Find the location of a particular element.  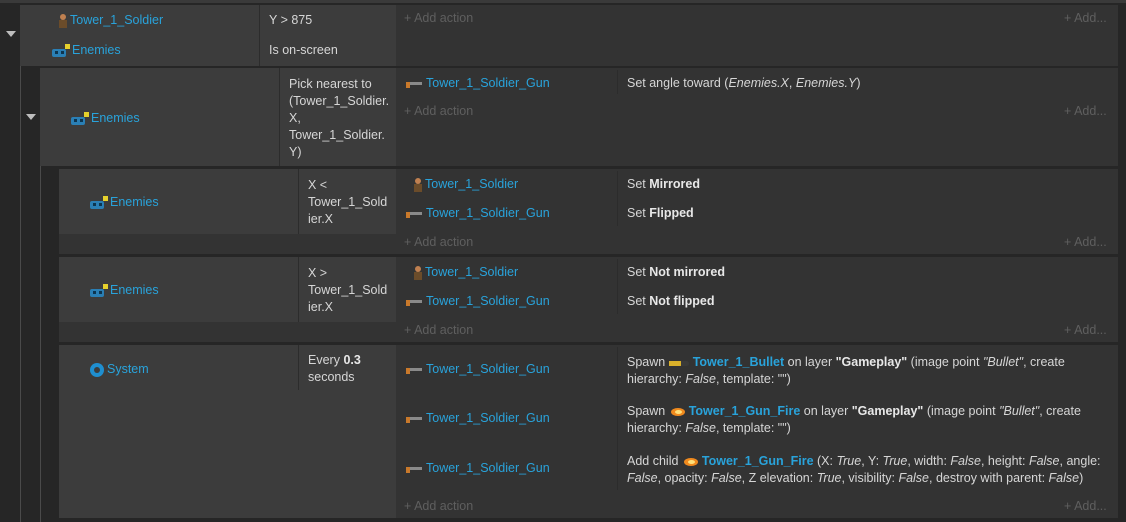

top-border is located at coordinates (563, 1).